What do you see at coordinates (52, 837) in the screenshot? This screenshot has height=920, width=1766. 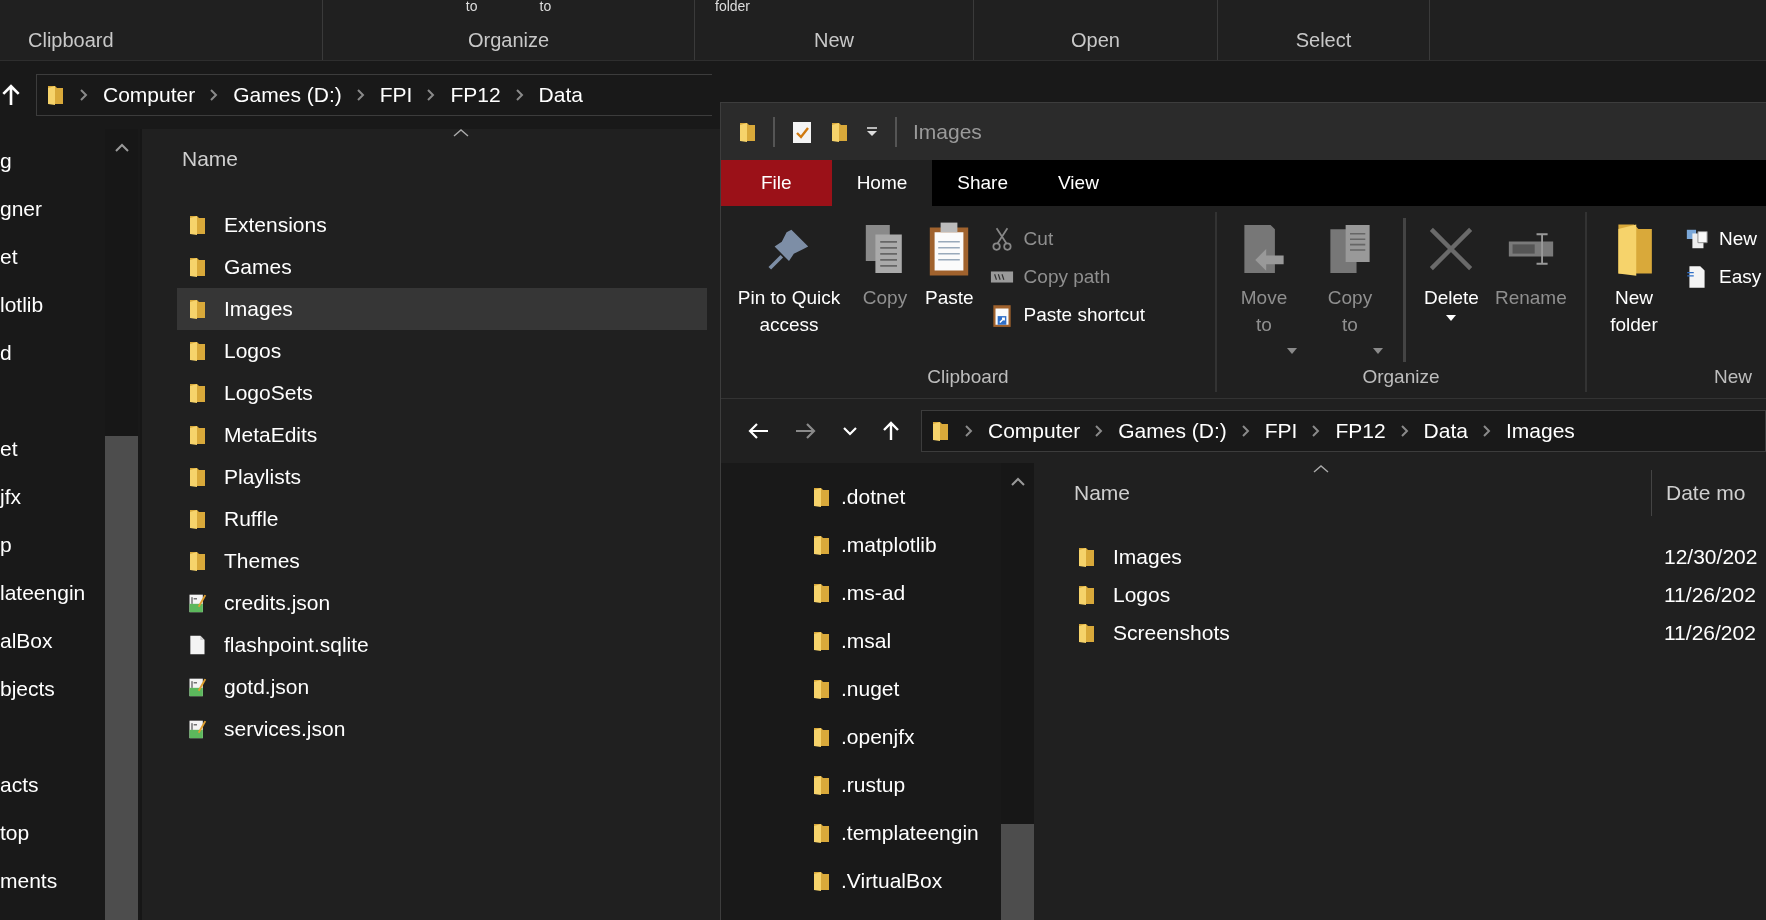 I see `nav-item: top` at bounding box center [52, 837].